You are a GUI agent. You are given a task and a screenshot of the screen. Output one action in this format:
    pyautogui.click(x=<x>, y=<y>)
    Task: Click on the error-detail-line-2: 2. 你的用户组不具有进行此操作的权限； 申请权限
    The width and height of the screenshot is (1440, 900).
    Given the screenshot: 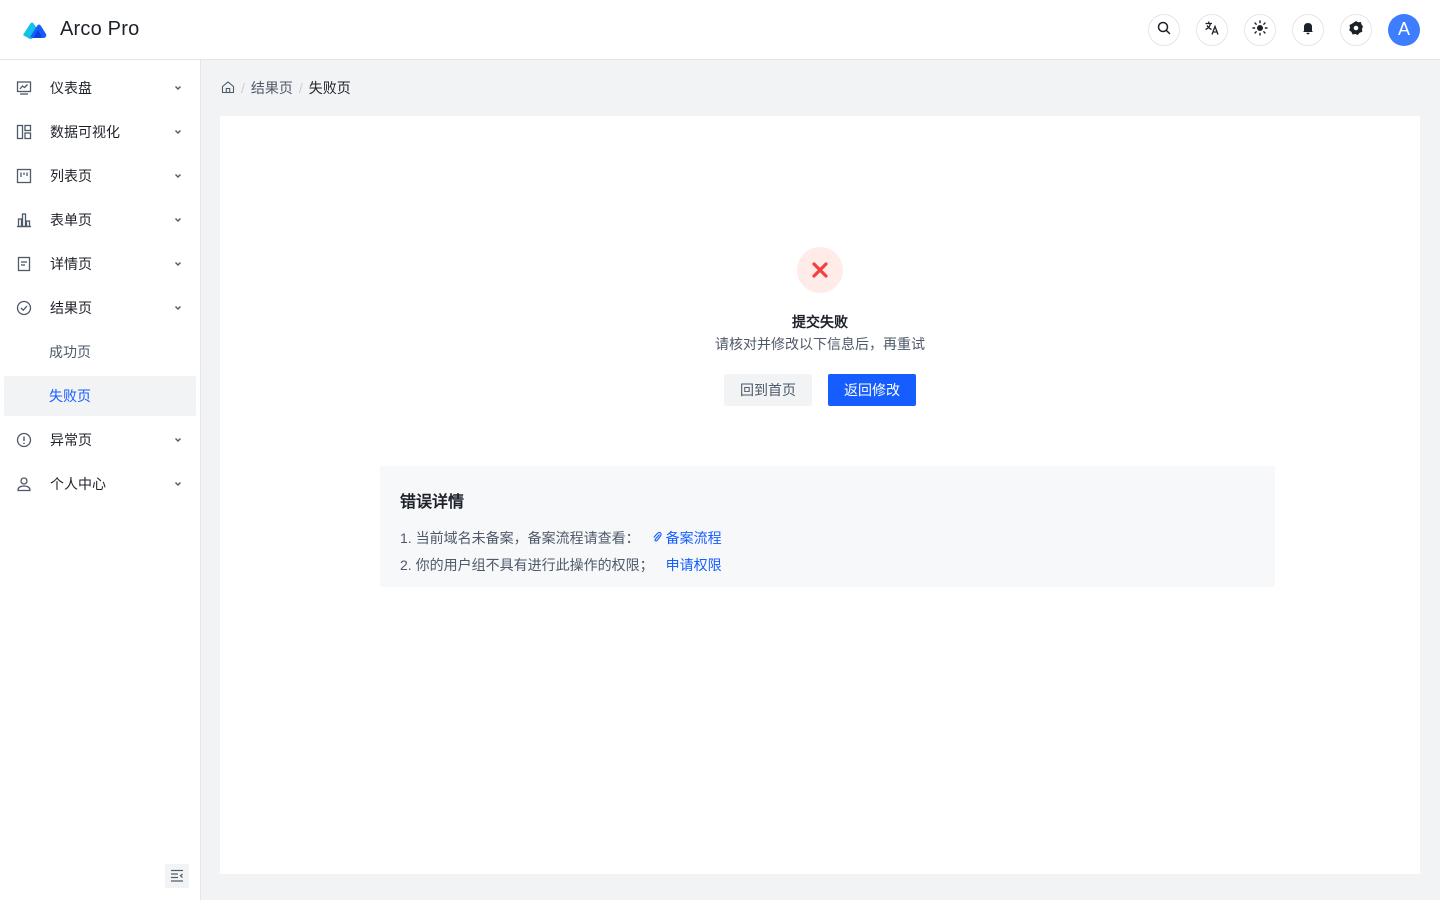 What is the action you would take?
    pyautogui.click(x=827, y=564)
    